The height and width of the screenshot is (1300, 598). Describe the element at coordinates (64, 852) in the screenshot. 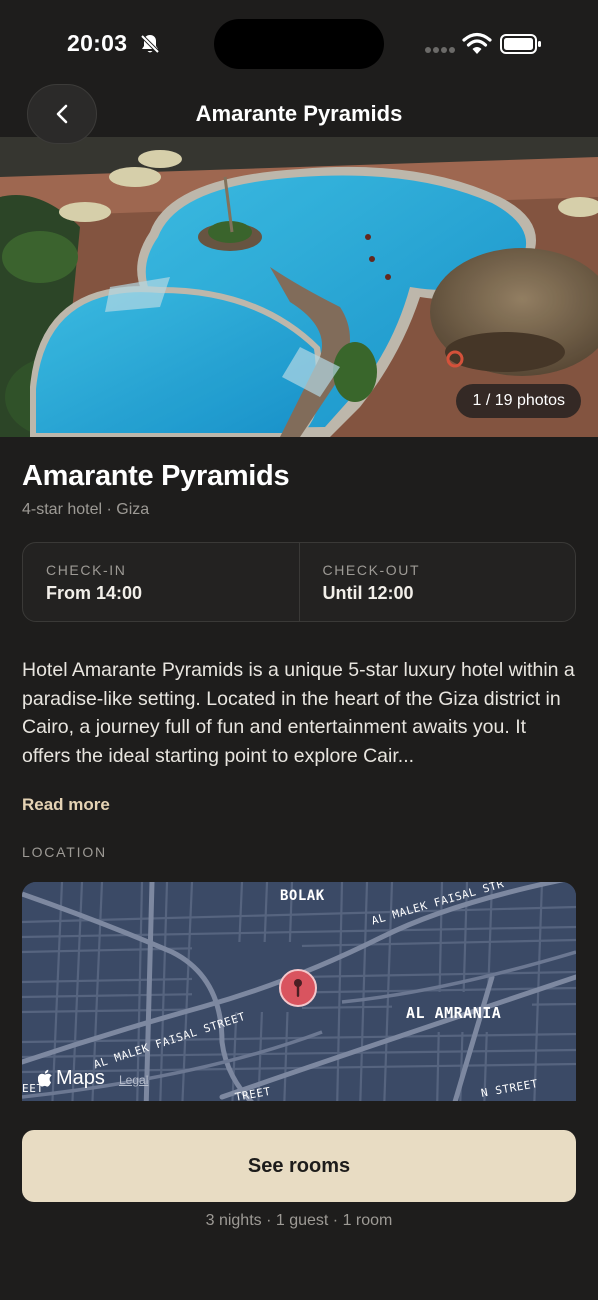

I see `location-section-label: LOCATION` at that location.